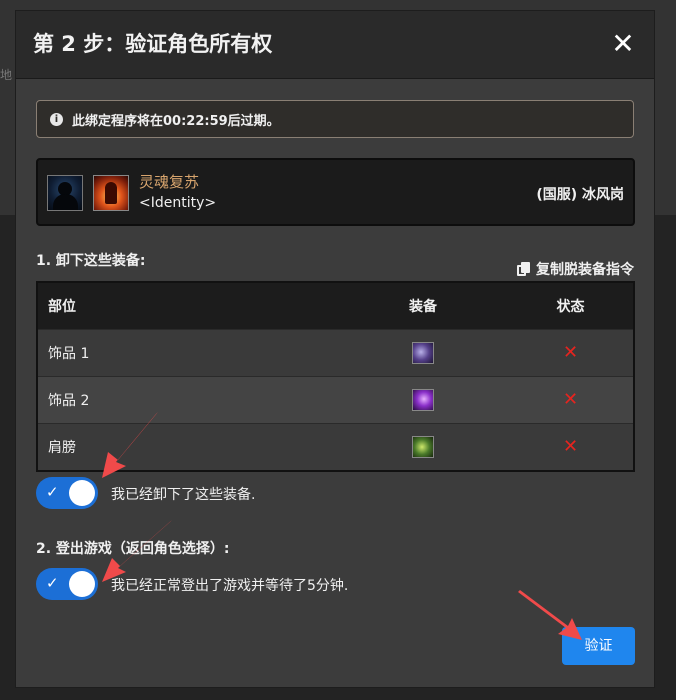 The image size is (676, 700). Describe the element at coordinates (580, 195) in the screenshot. I see `character-realm: (国服) 冰风岗` at that location.